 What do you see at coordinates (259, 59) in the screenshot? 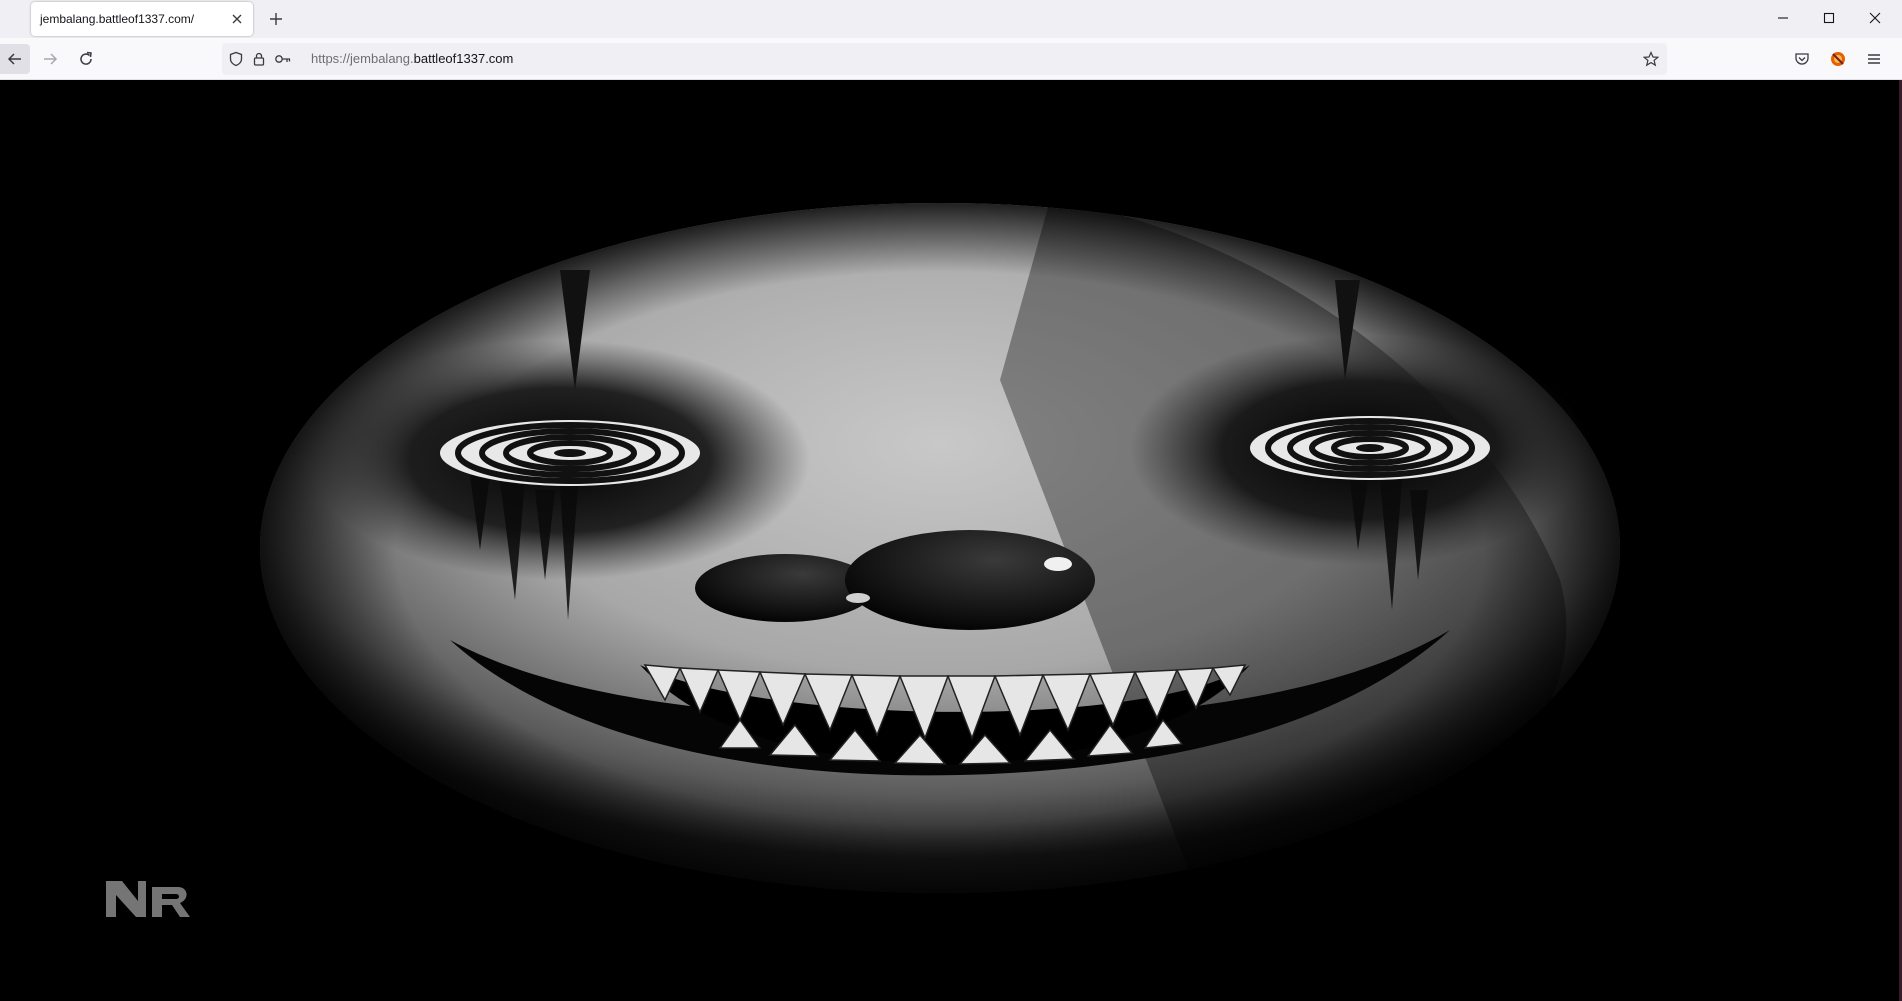
I see `lock-icon` at bounding box center [259, 59].